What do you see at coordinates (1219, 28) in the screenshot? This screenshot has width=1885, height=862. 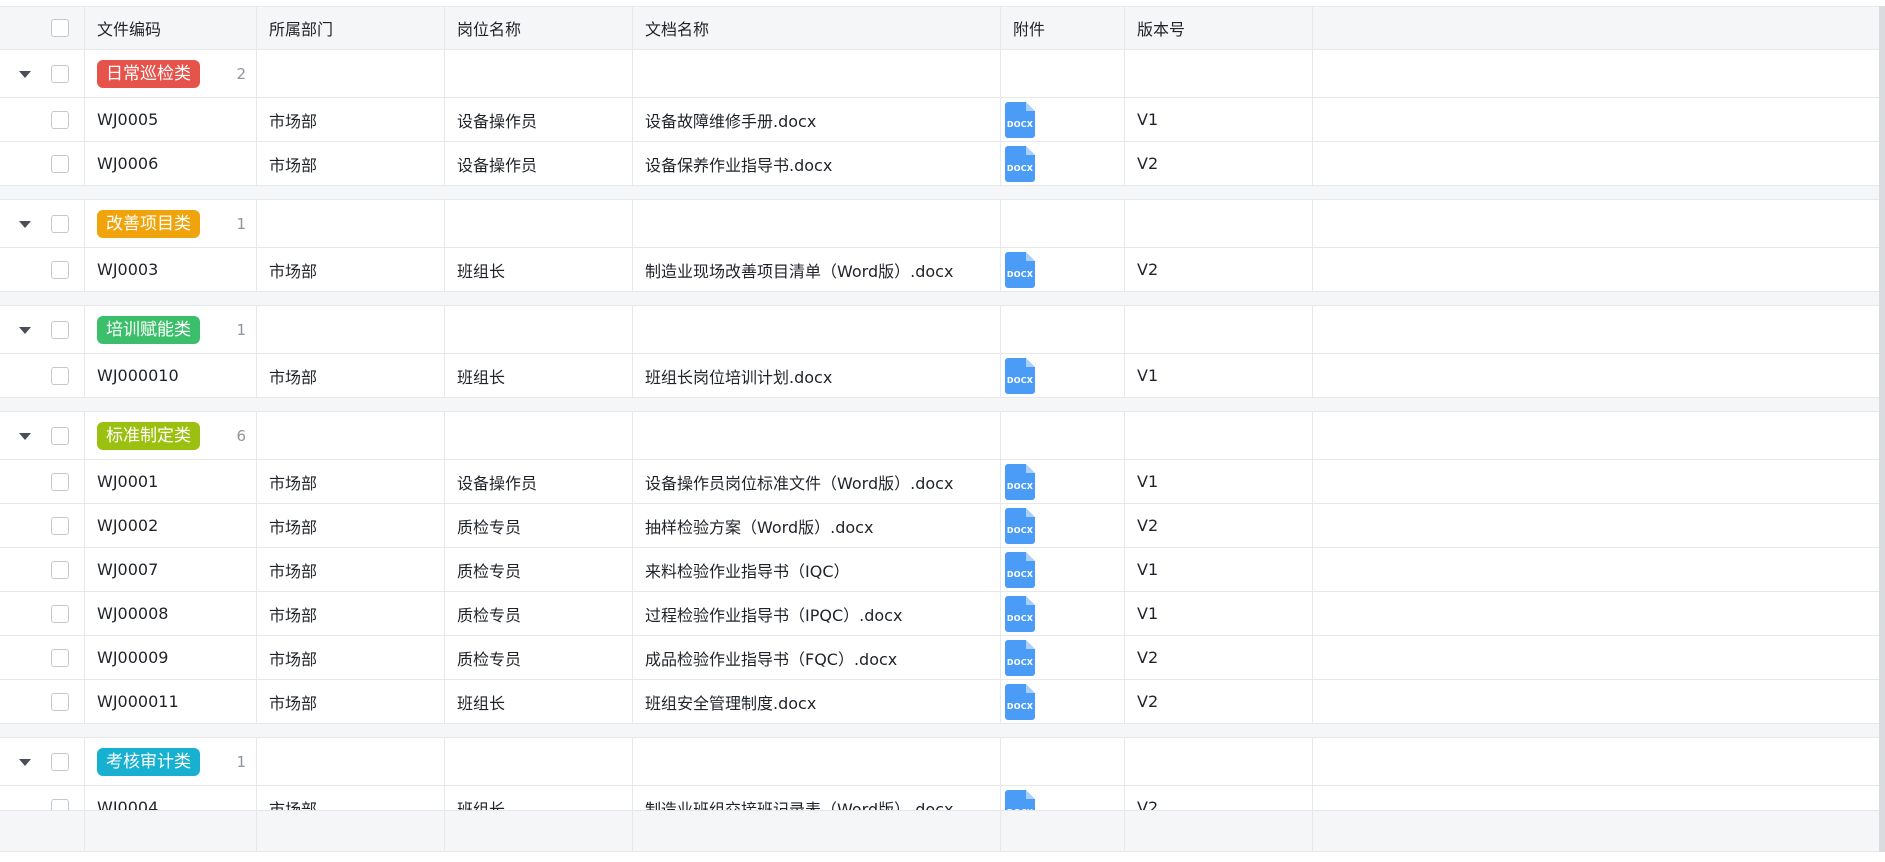 I see `column-header-version: 版本号` at bounding box center [1219, 28].